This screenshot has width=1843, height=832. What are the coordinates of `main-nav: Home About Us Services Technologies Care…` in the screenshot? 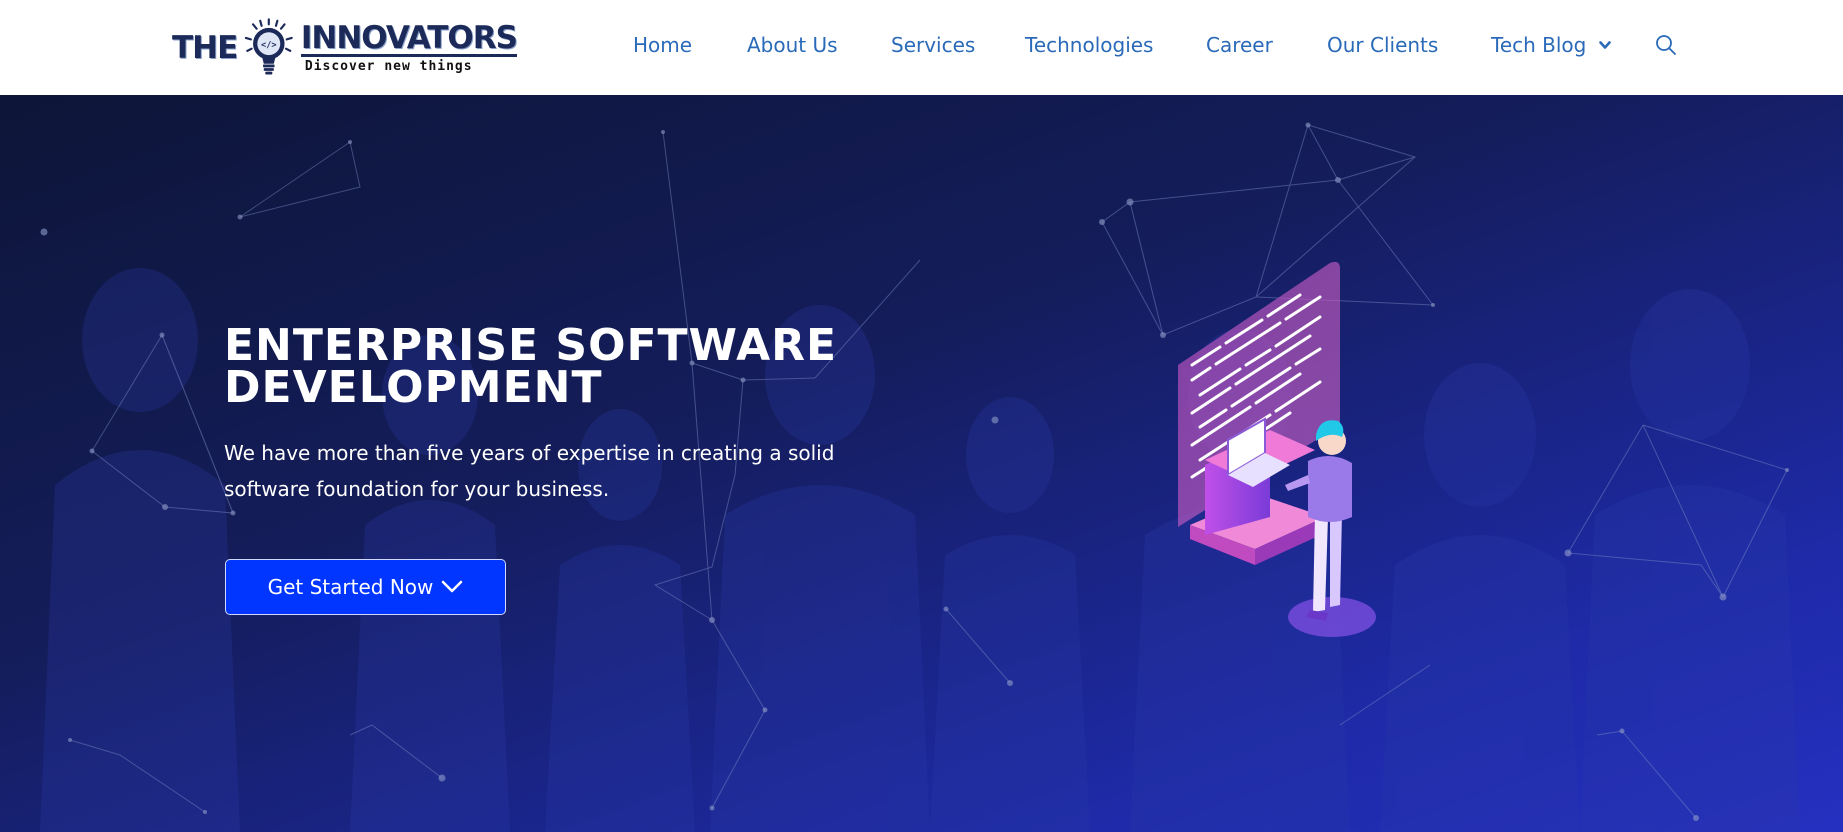 It's located at (921, 47).